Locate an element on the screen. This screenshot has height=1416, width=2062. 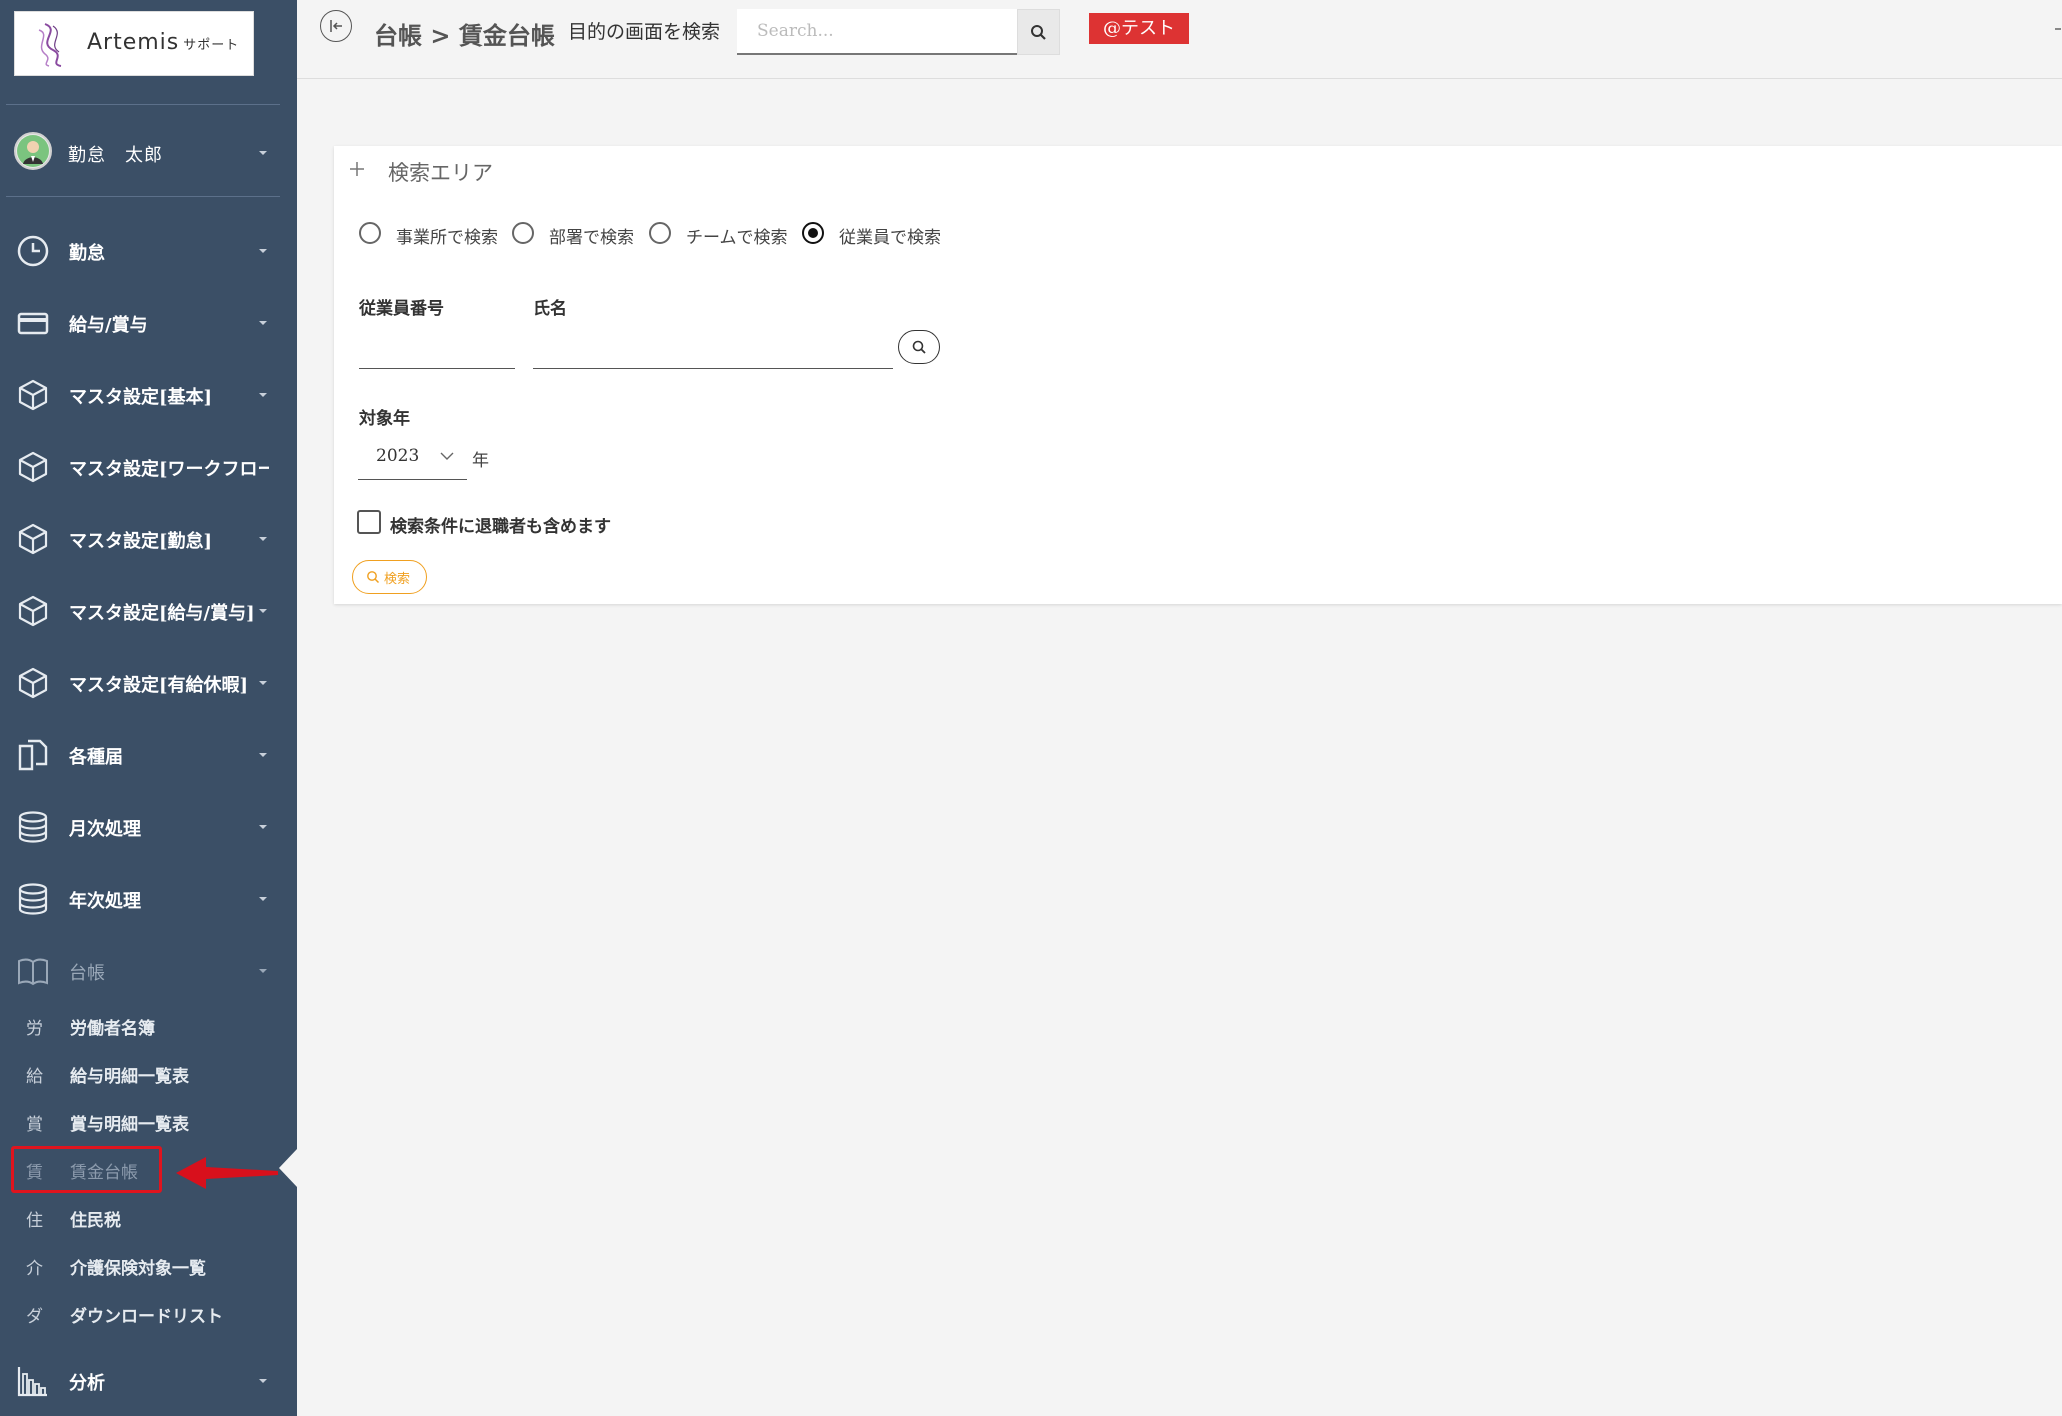
sidebar-subitem-resident-tax: 住 住民税 is located at coordinates (148, 1217).